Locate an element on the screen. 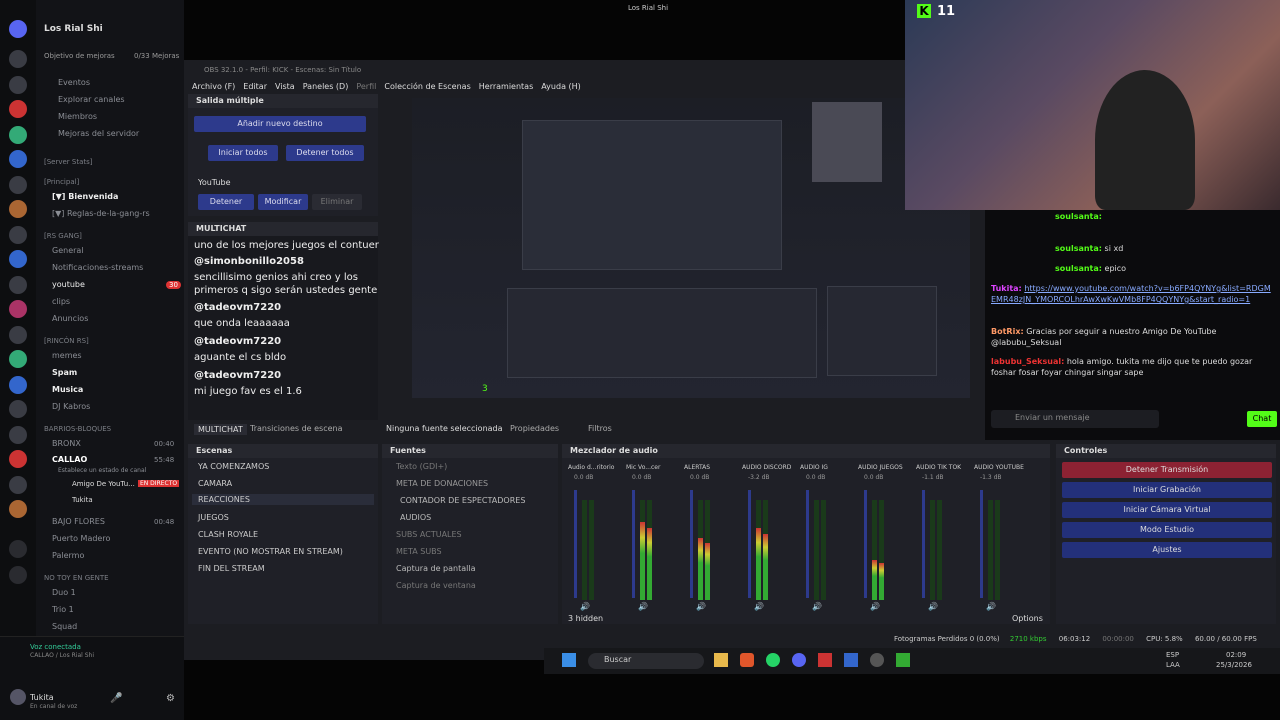 The width and height of the screenshot is (1280, 720). folder-icon is located at coordinates (721, 660).